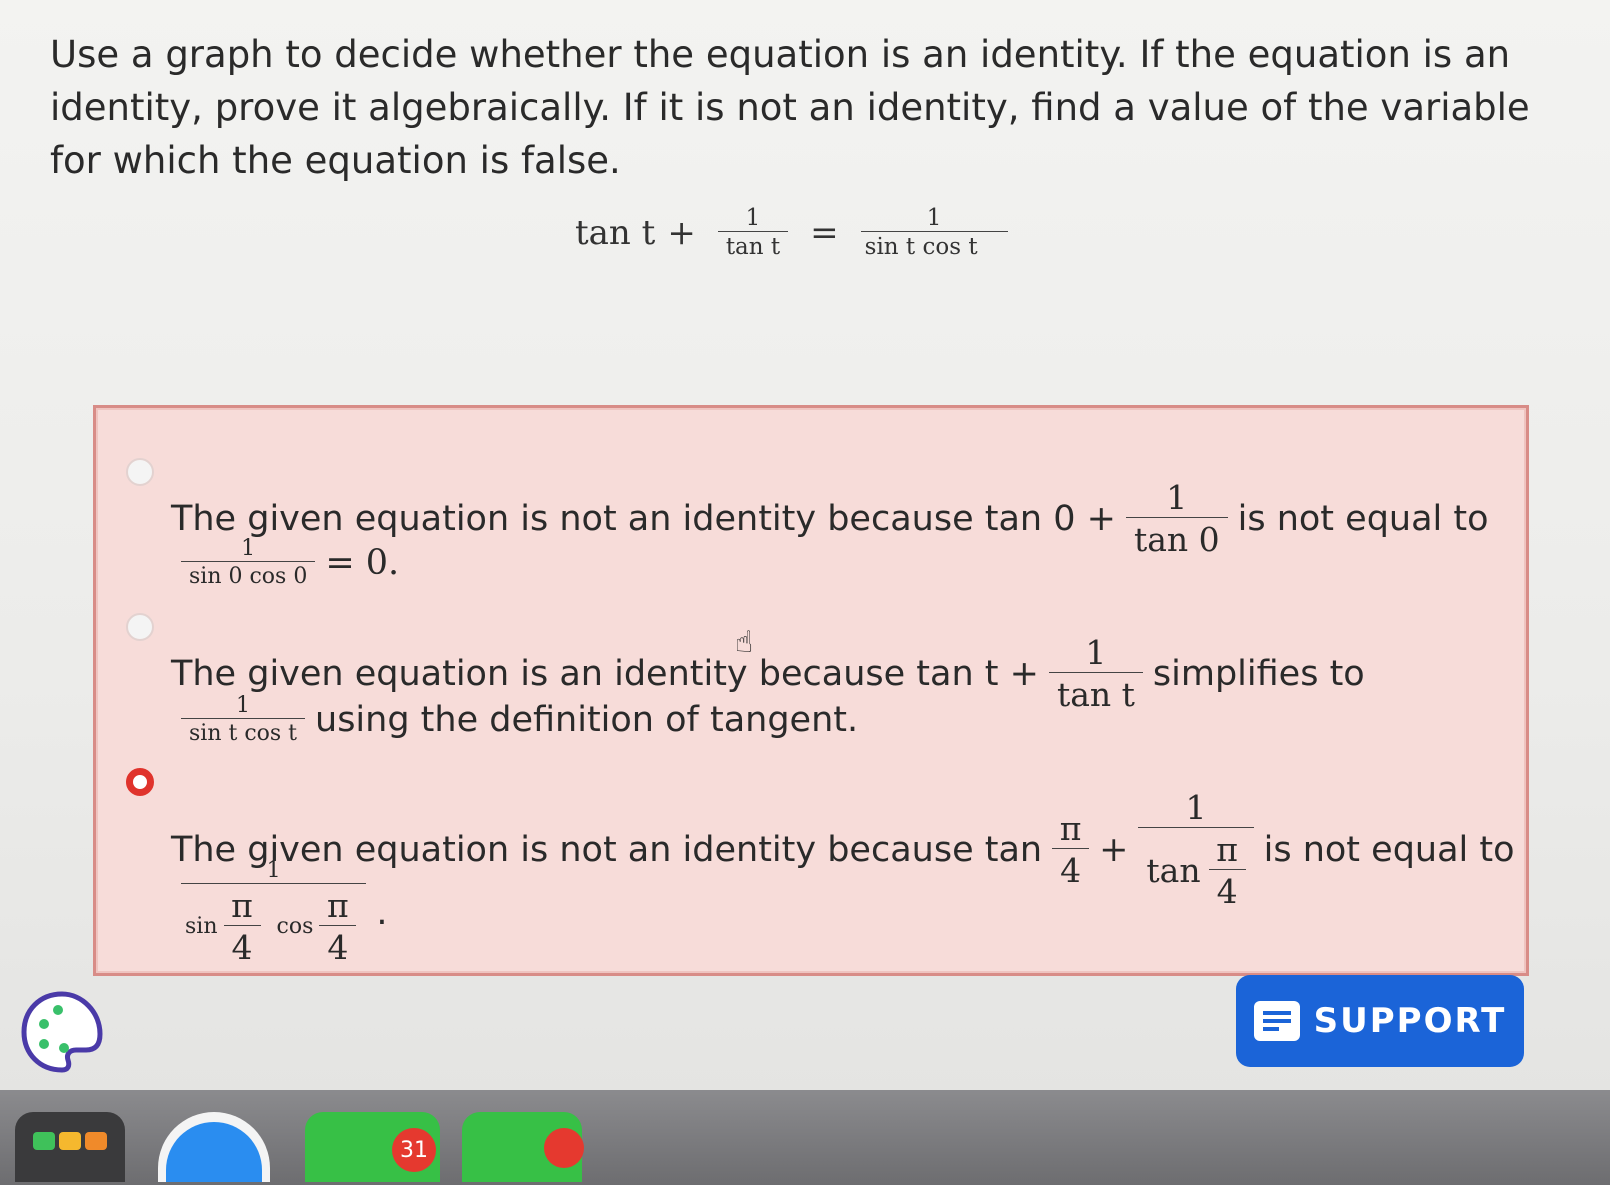 The height and width of the screenshot is (1185, 1610). I want to click on option-2-frac2-num: 1, so click(243, 705).